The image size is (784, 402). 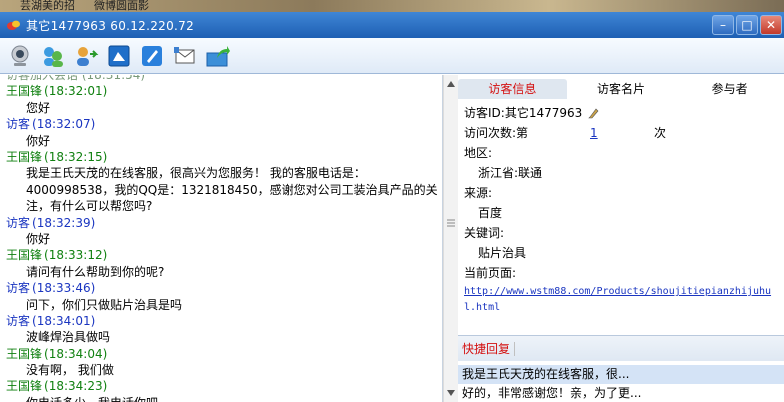 I want to click on message-text: 问下，你们只做贴片治具是吗, so click(x=104, y=304).